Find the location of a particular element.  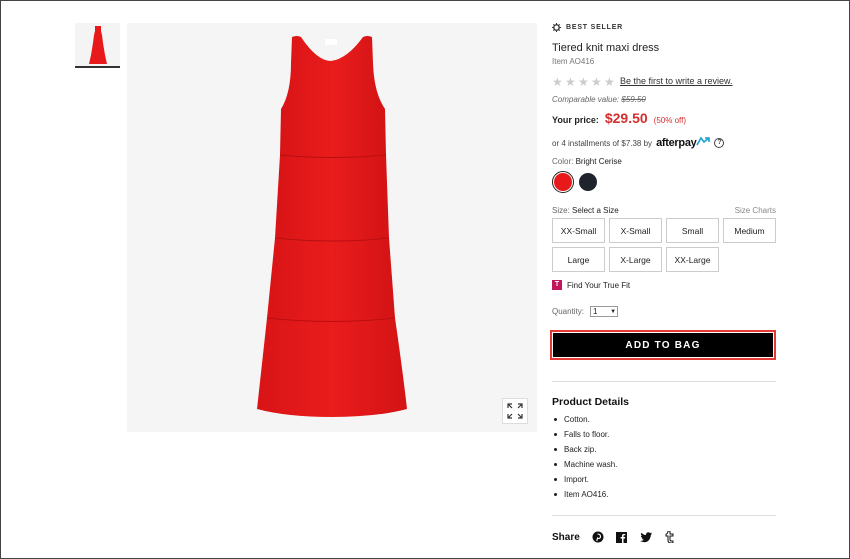

product-title: Tiered knit maxi dress is located at coordinates (606, 48).